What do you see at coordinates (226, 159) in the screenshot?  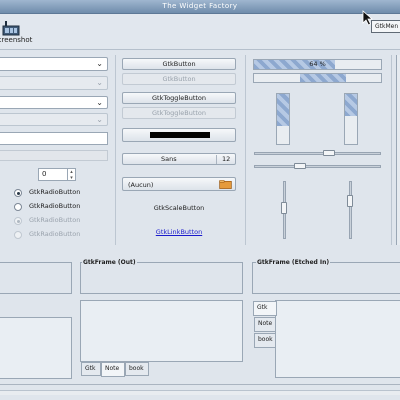 I see `font-size: 12` at bounding box center [226, 159].